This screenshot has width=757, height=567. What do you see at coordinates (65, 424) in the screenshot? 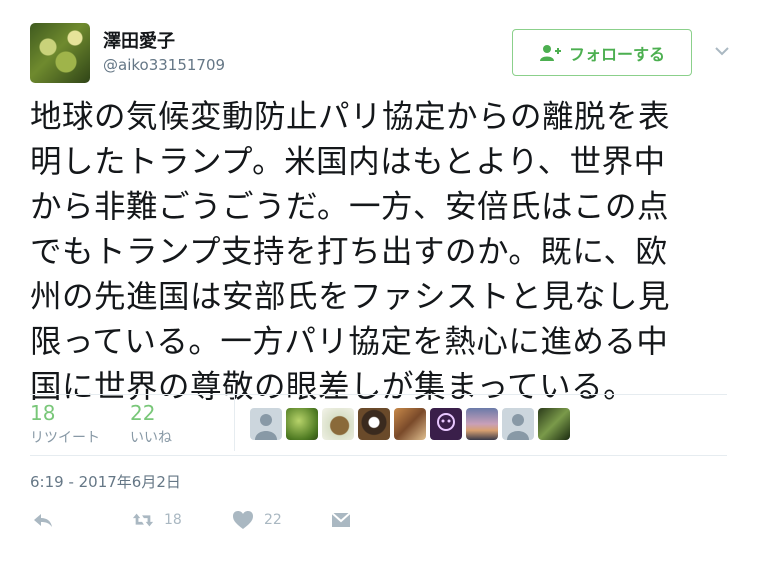
I see `retweet-stat: 18 リツイート` at bounding box center [65, 424].